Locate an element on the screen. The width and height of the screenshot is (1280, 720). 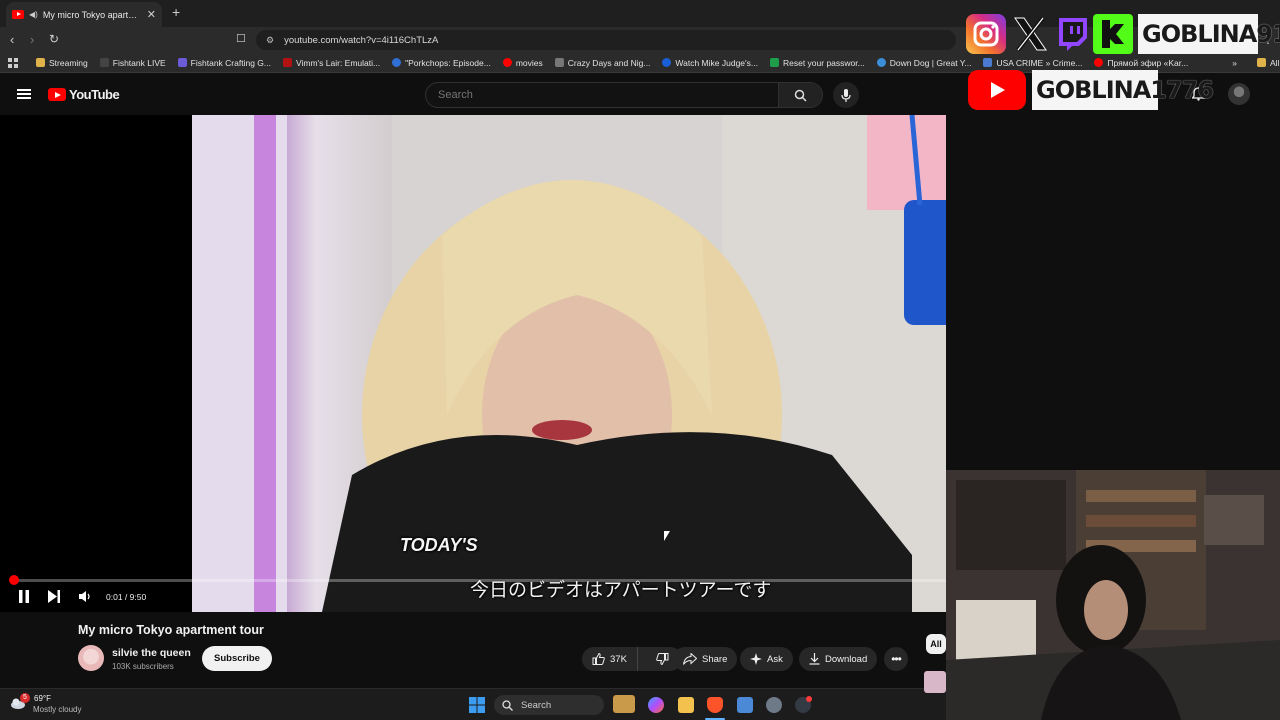
subtitle-english: TODAY'S is located at coordinates (439, 545).